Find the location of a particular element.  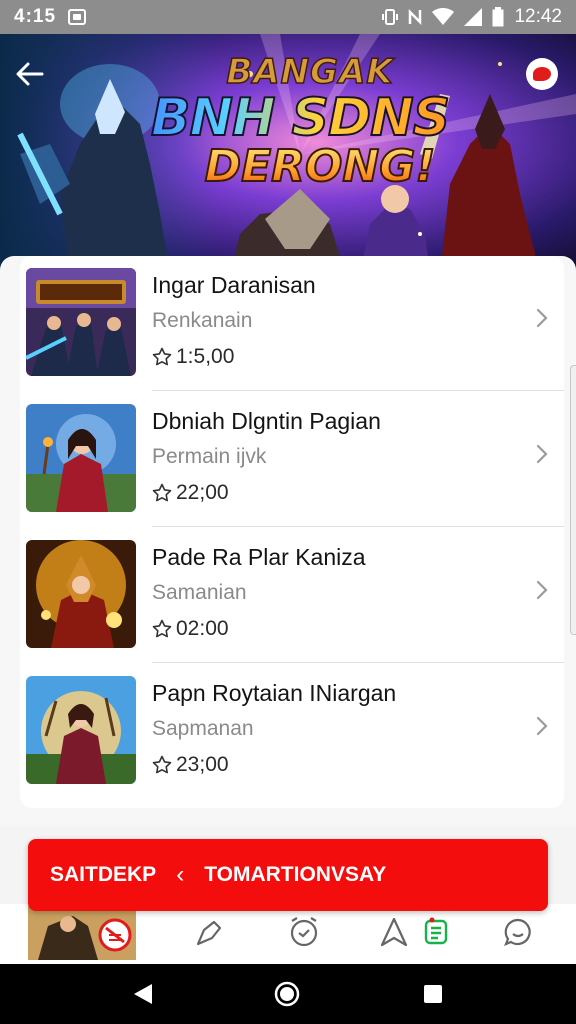

status-time-left: 4:15 is located at coordinates (35, 16).